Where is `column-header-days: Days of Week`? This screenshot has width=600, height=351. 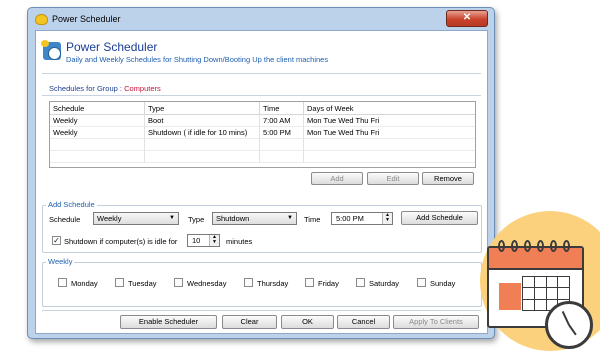
column-header-days: Days of Week is located at coordinates (389, 108).